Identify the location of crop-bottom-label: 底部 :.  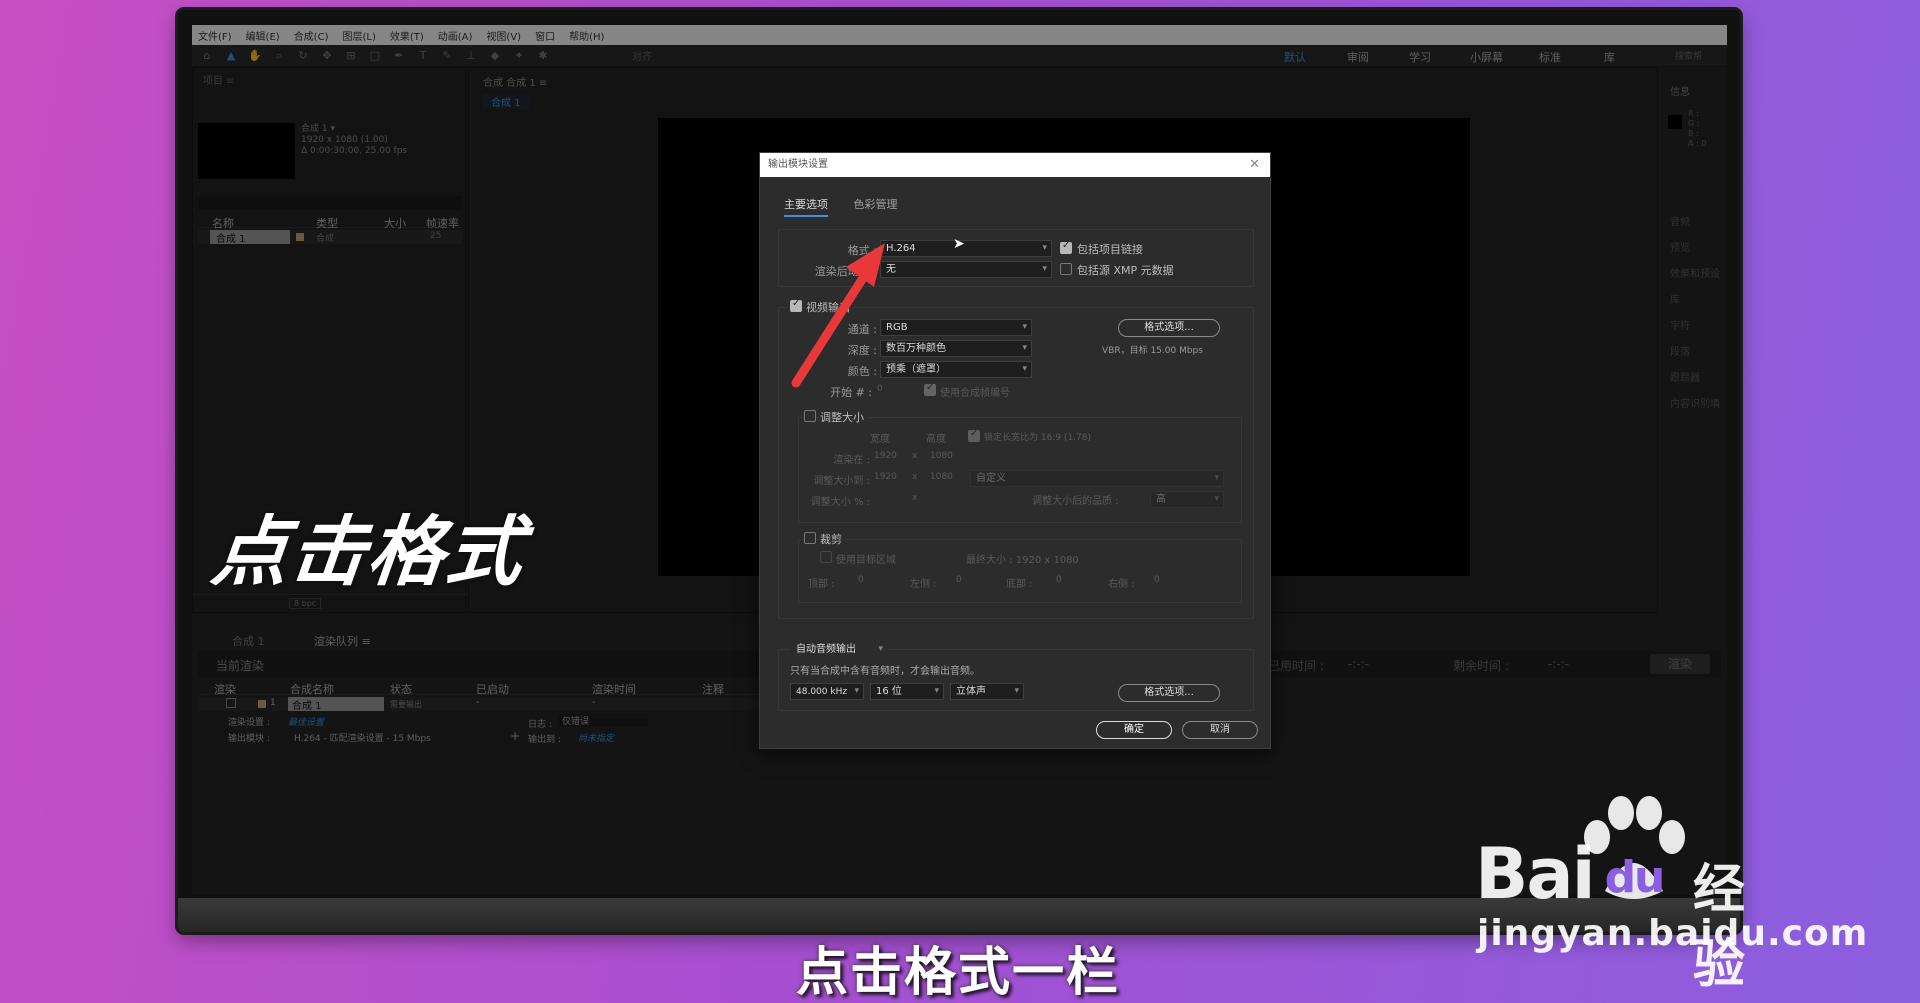
(1019, 584).